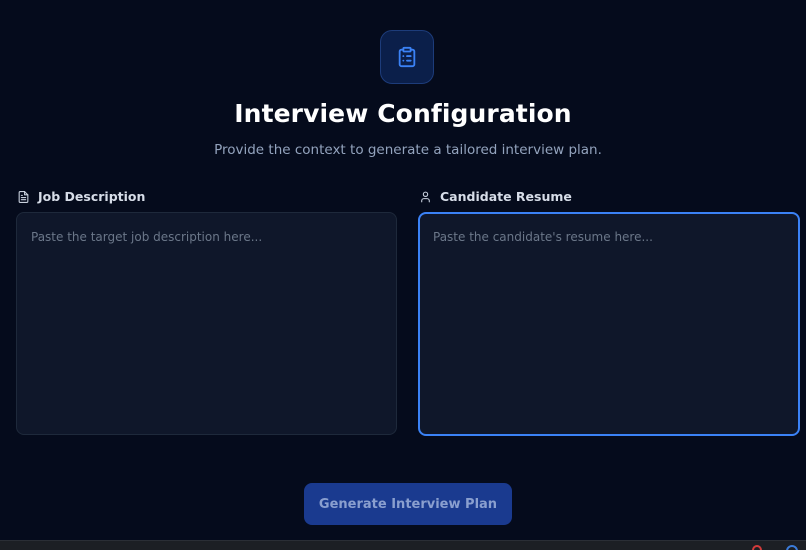 Image resolution: width=806 pixels, height=550 pixels. What do you see at coordinates (792, 547) in the screenshot?
I see `tray-app-icon` at bounding box center [792, 547].